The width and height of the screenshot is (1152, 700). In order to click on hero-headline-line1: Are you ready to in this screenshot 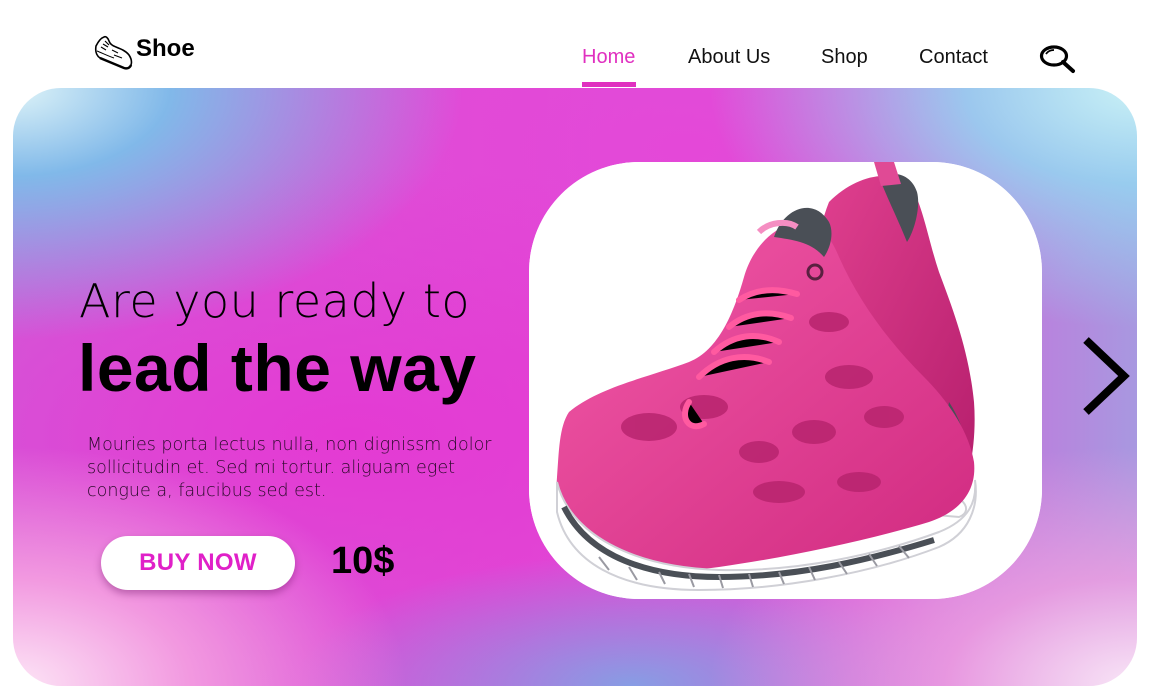, I will do `click(275, 301)`.